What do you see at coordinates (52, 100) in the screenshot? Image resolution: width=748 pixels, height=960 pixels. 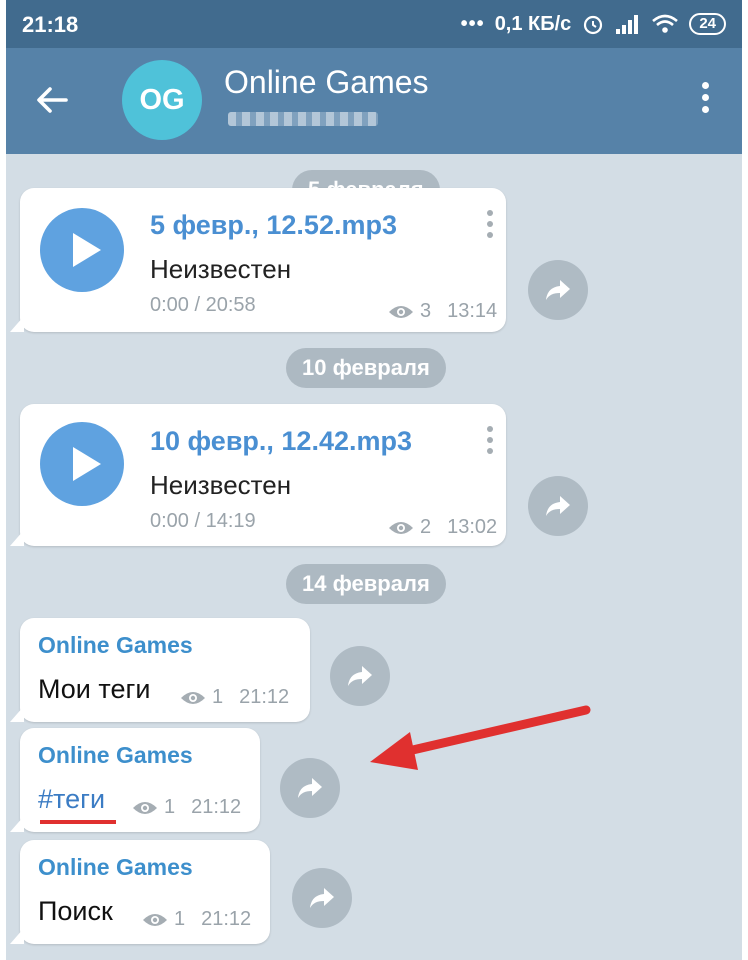 I see `back-arrow-icon` at bounding box center [52, 100].